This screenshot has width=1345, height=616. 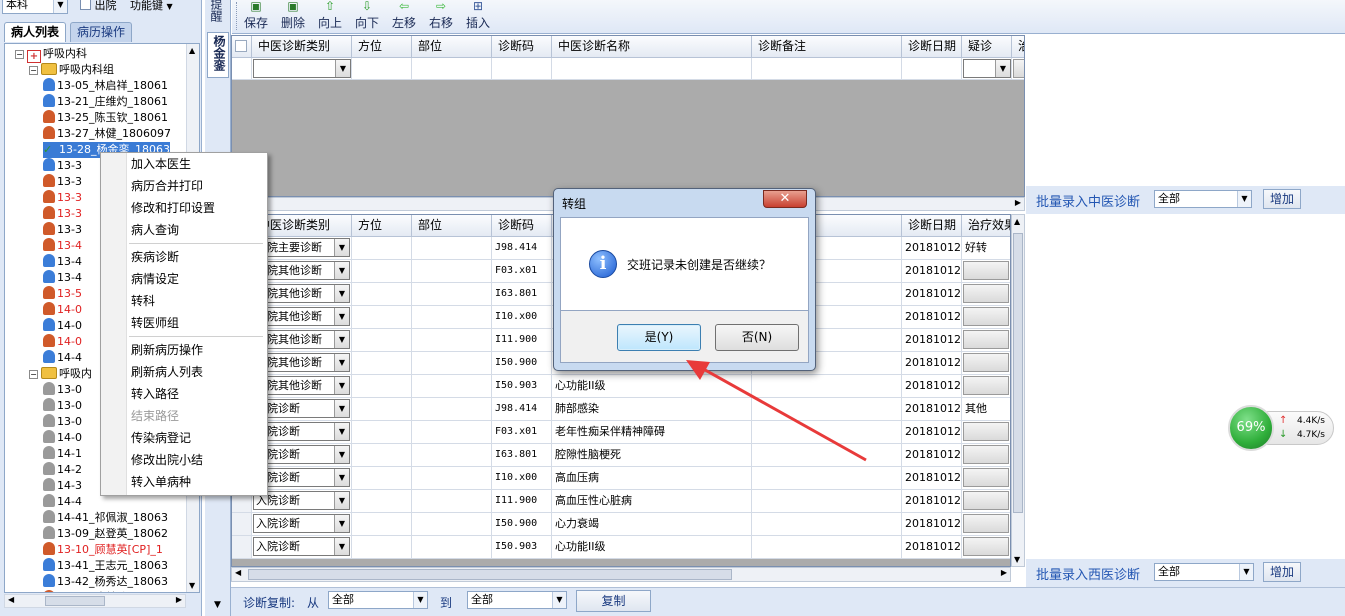 I want to click on tree-patient-node: 13-5, so click(x=62, y=294).